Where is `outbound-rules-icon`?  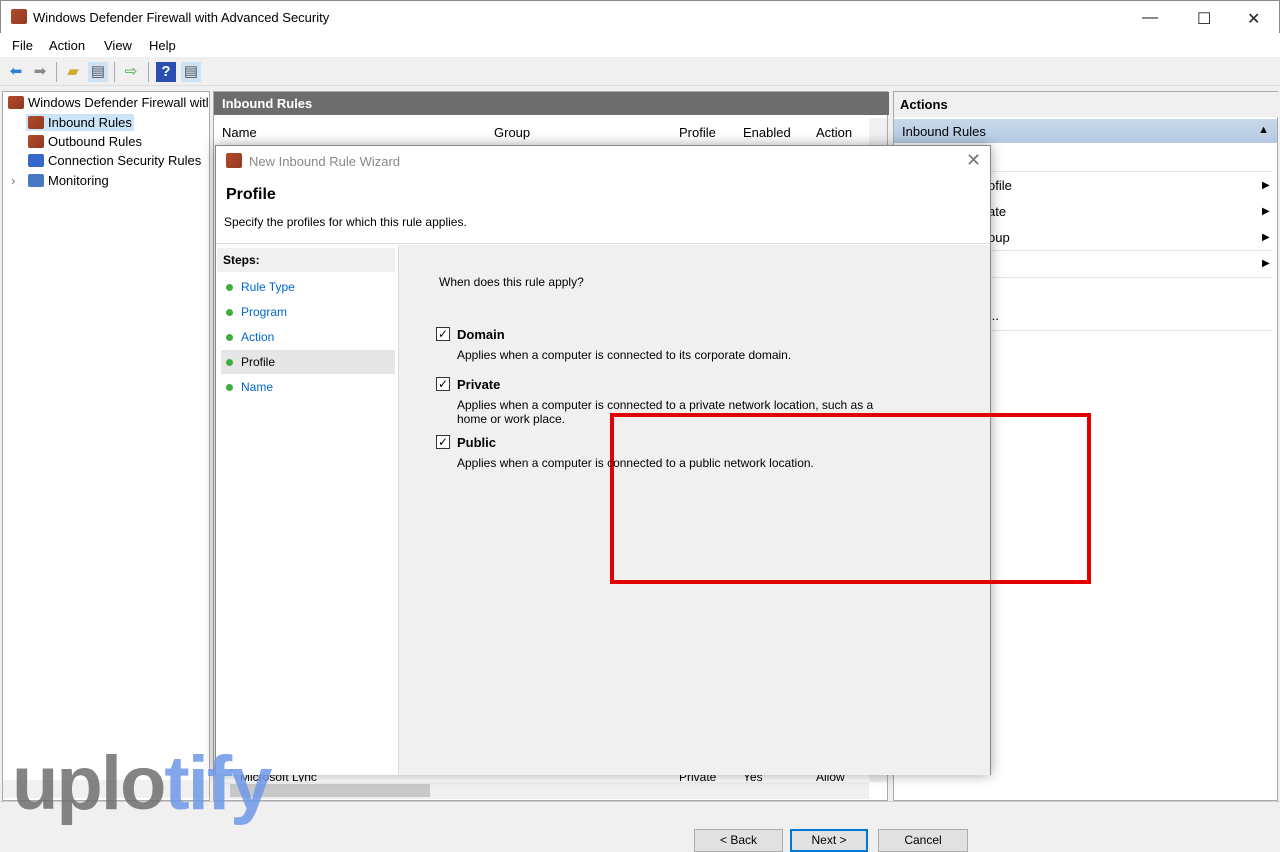 outbound-rules-icon is located at coordinates (36, 141).